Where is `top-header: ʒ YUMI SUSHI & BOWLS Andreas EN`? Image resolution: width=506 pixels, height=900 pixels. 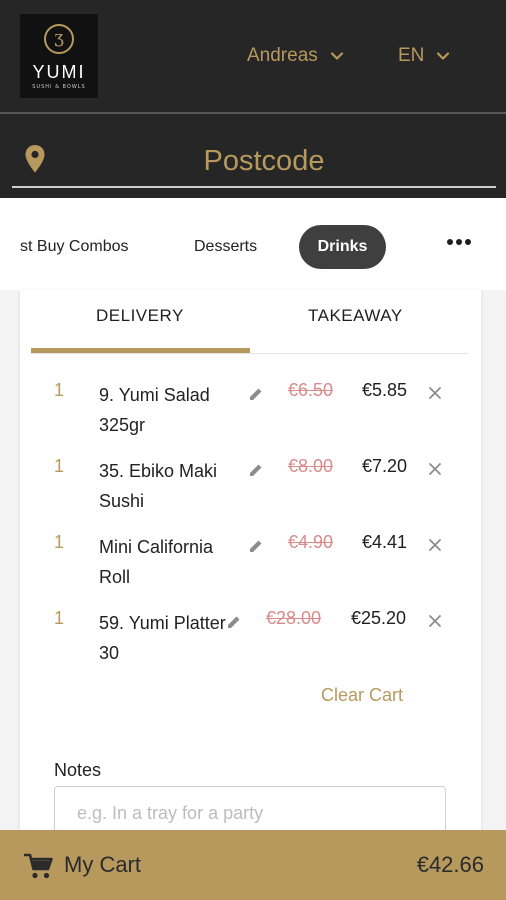 top-header: ʒ YUMI SUSHI & BOWLS Andreas EN is located at coordinates (253, 56).